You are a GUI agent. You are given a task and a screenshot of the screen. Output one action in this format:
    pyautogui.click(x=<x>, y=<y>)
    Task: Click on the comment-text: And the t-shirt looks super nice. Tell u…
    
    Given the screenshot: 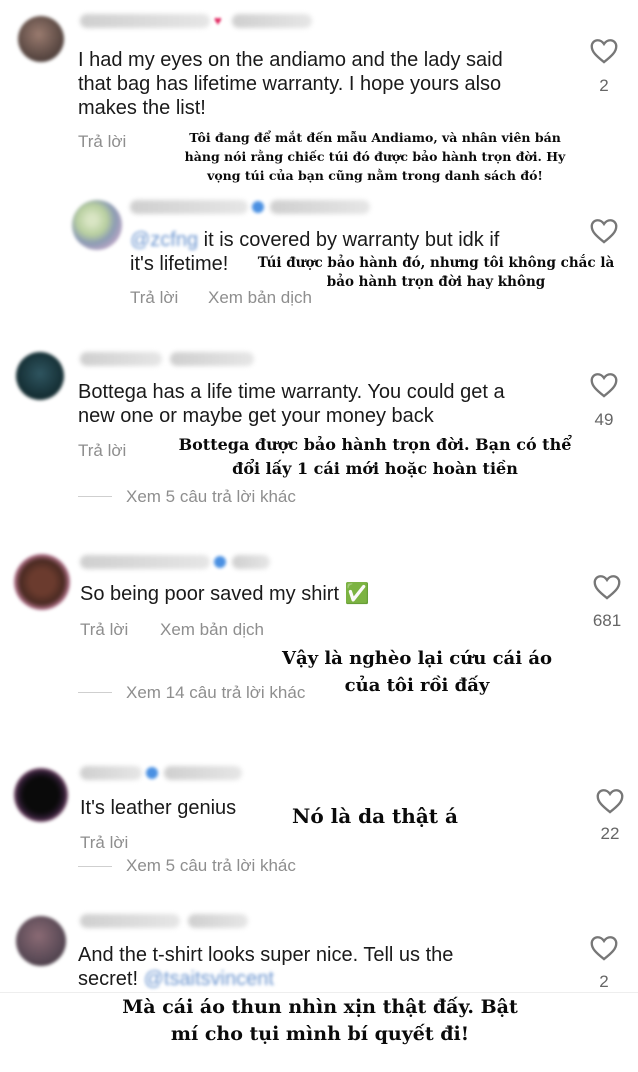 What is the action you would take?
    pyautogui.click(x=266, y=967)
    